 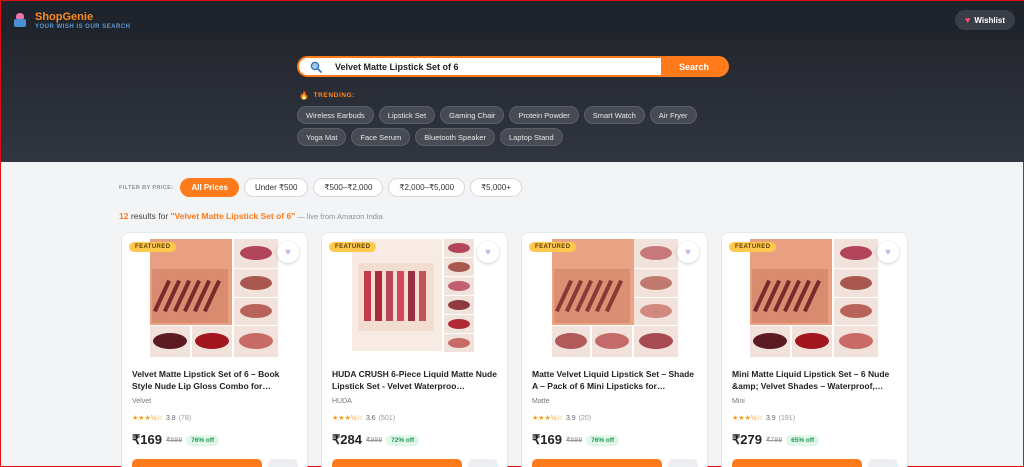 What do you see at coordinates (185, 418) in the screenshot?
I see `review-count: (78)` at bounding box center [185, 418].